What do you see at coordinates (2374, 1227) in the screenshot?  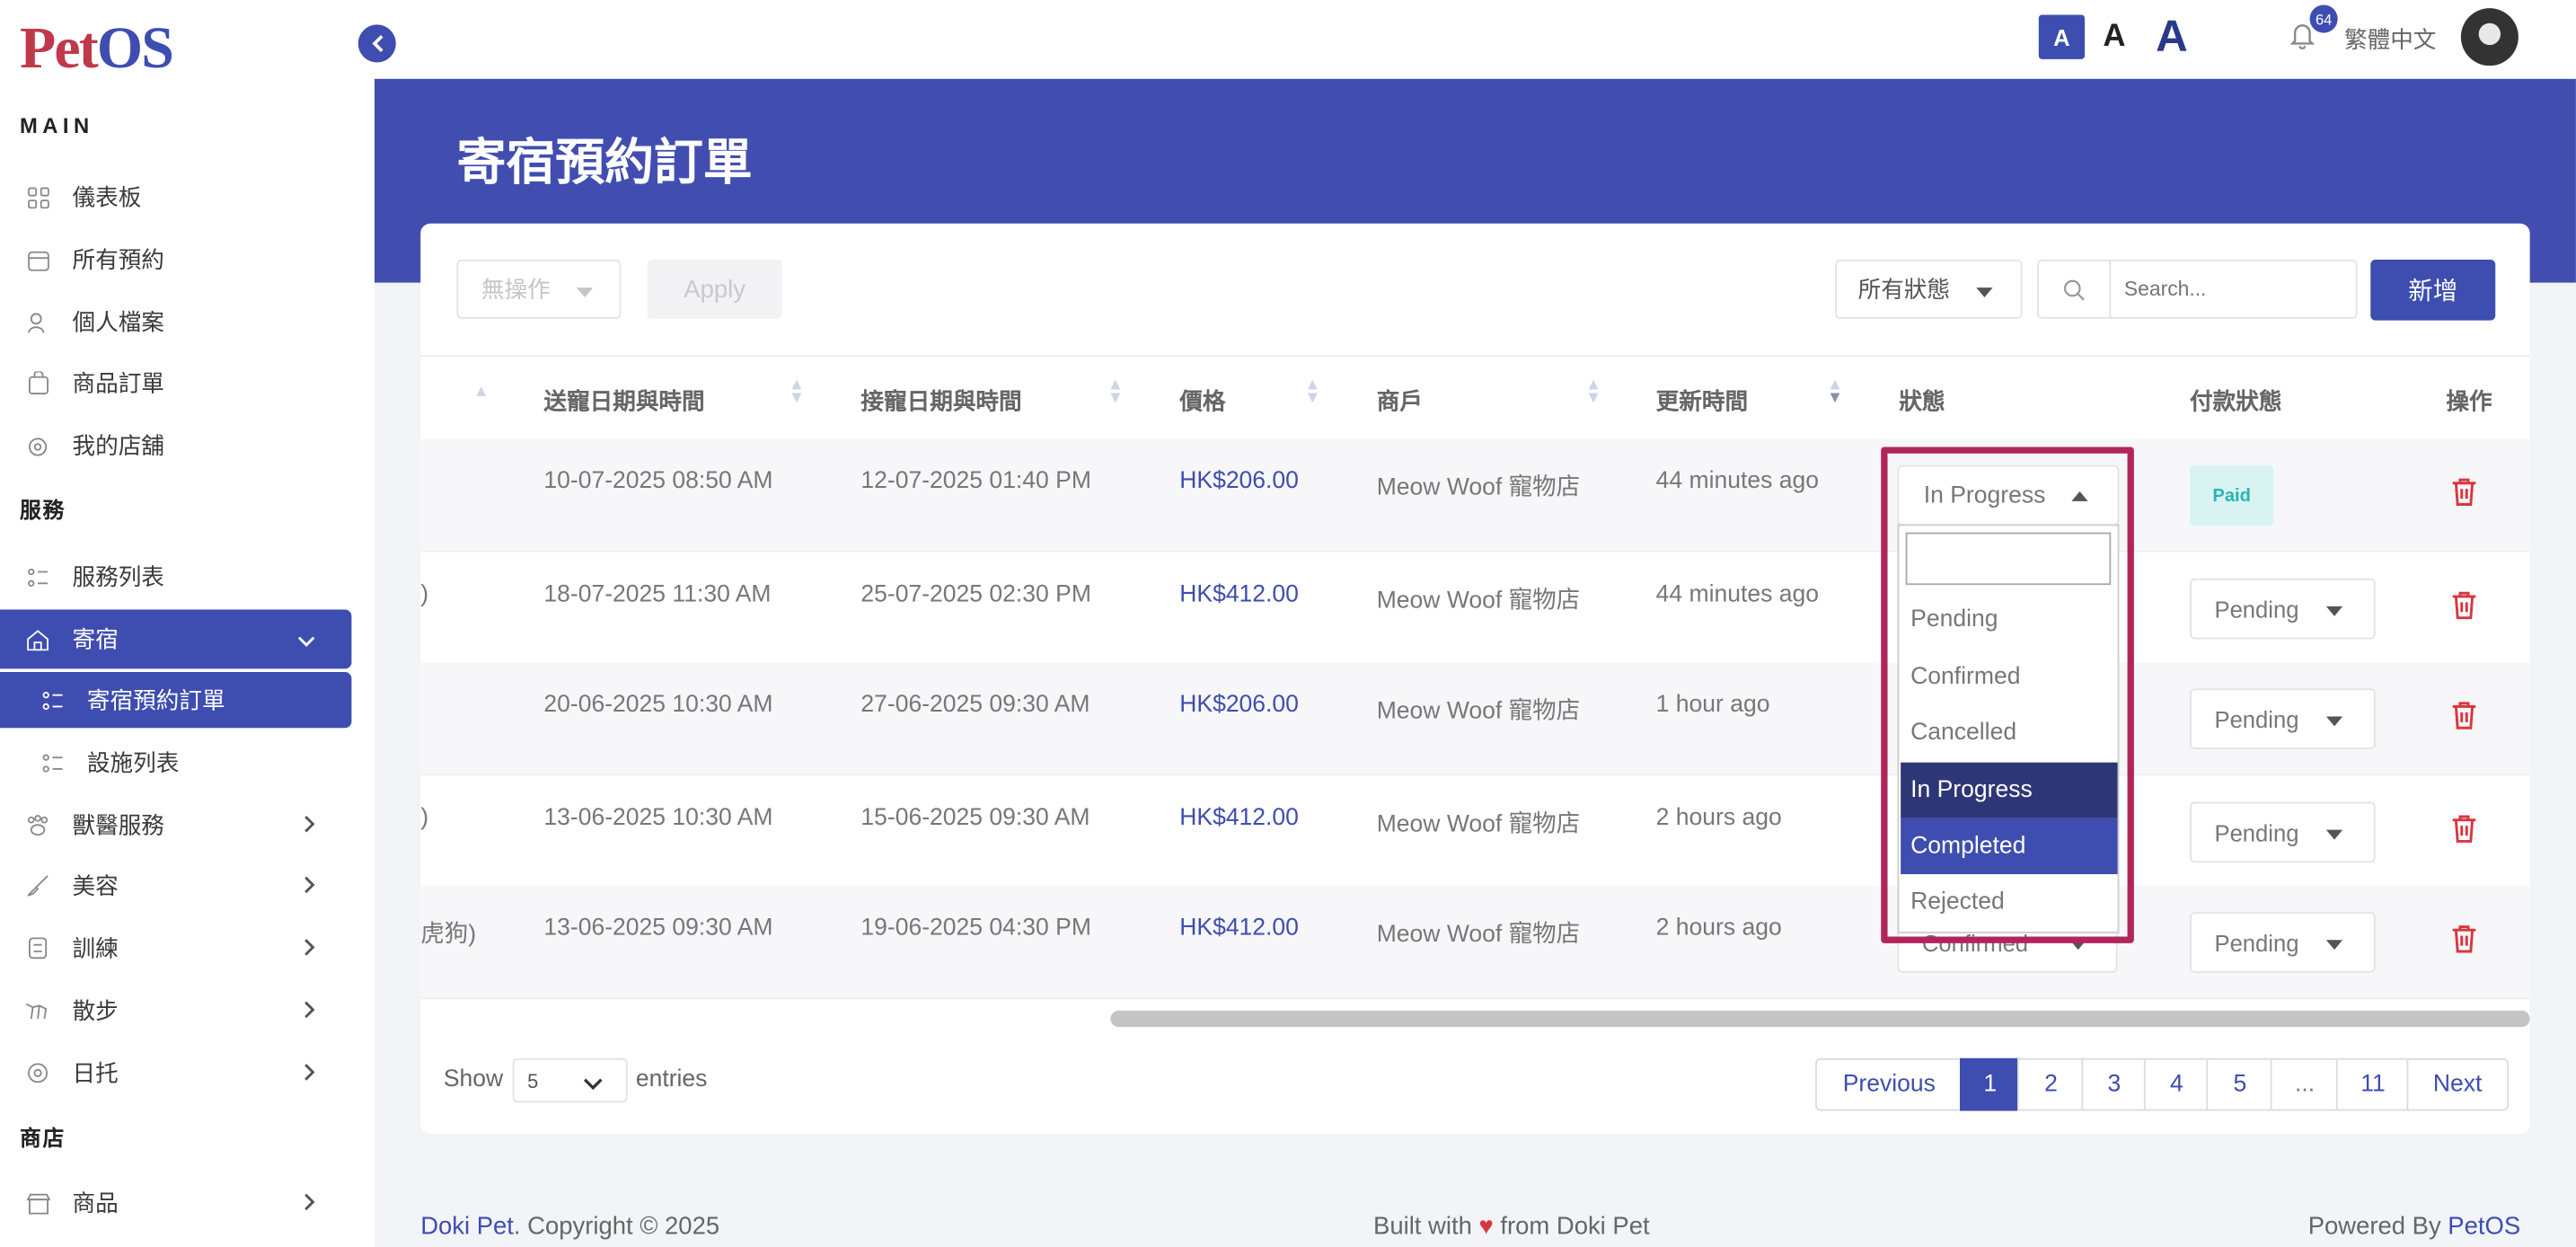 I see `footer-powered-prefix: Powered By` at bounding box center [2374, 1227].